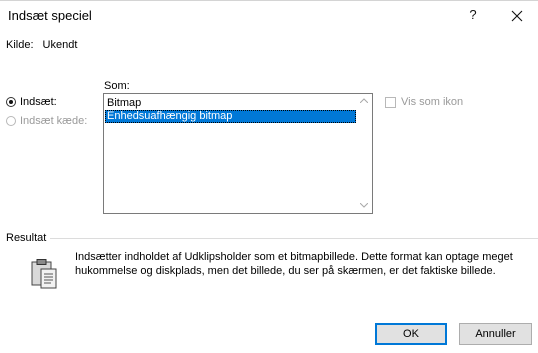 The height and width of the screenshot is (353, 538). I want to click on help-button: ?, so click(473, 15).